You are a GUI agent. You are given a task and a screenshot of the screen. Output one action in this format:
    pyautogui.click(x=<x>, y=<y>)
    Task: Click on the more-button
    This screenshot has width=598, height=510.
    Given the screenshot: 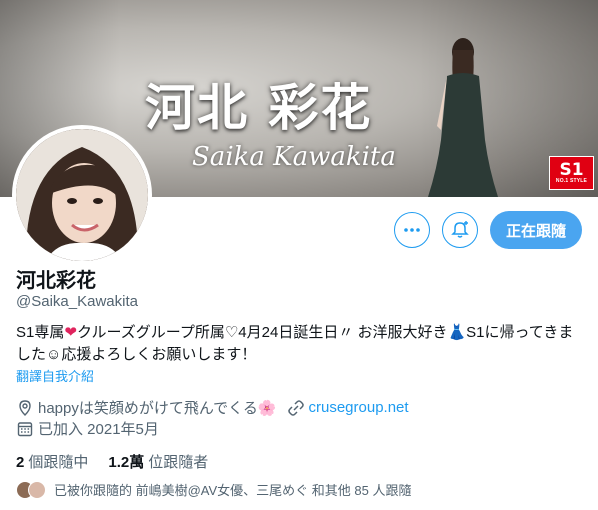 What is the action you would take?
    pyautogui.click(x=412, y=230)
    